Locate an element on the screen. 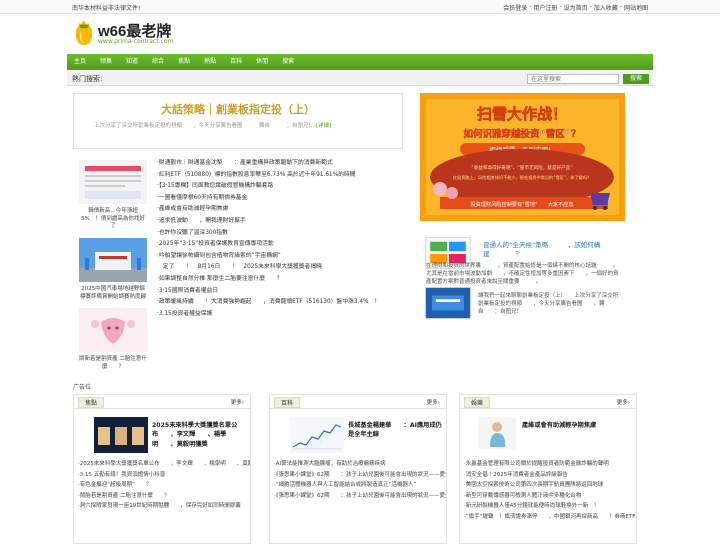  side-headline: 普通人的“全天候”策略 ，該如何構建 ？ is located at coordinates (553, 250).